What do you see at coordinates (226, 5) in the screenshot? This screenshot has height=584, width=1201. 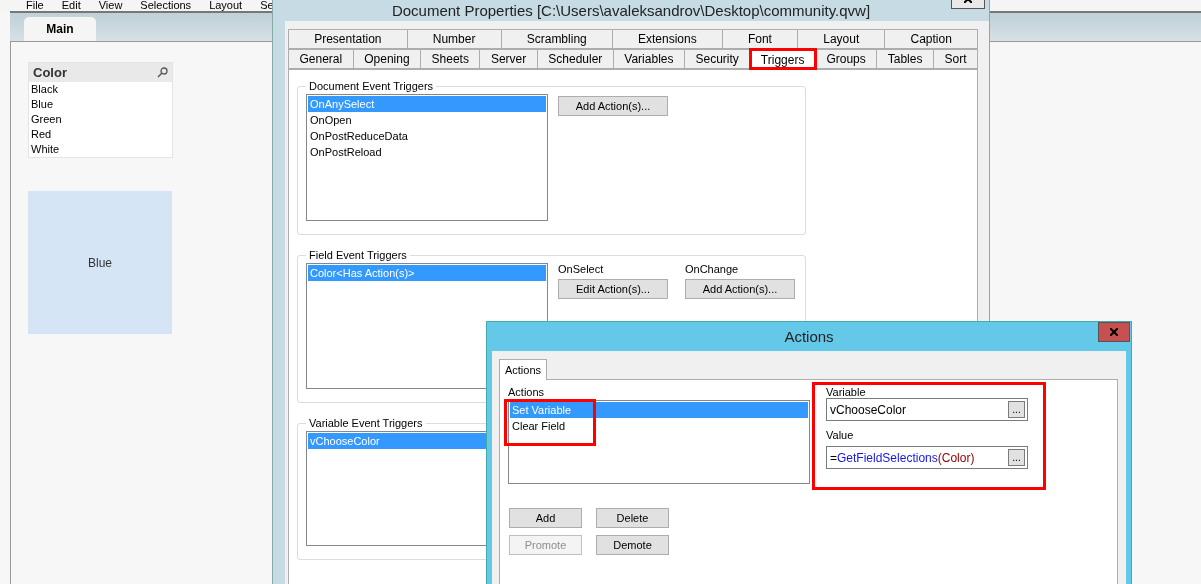 I see `menu-item: Layout` at bounding box center [226, 5].